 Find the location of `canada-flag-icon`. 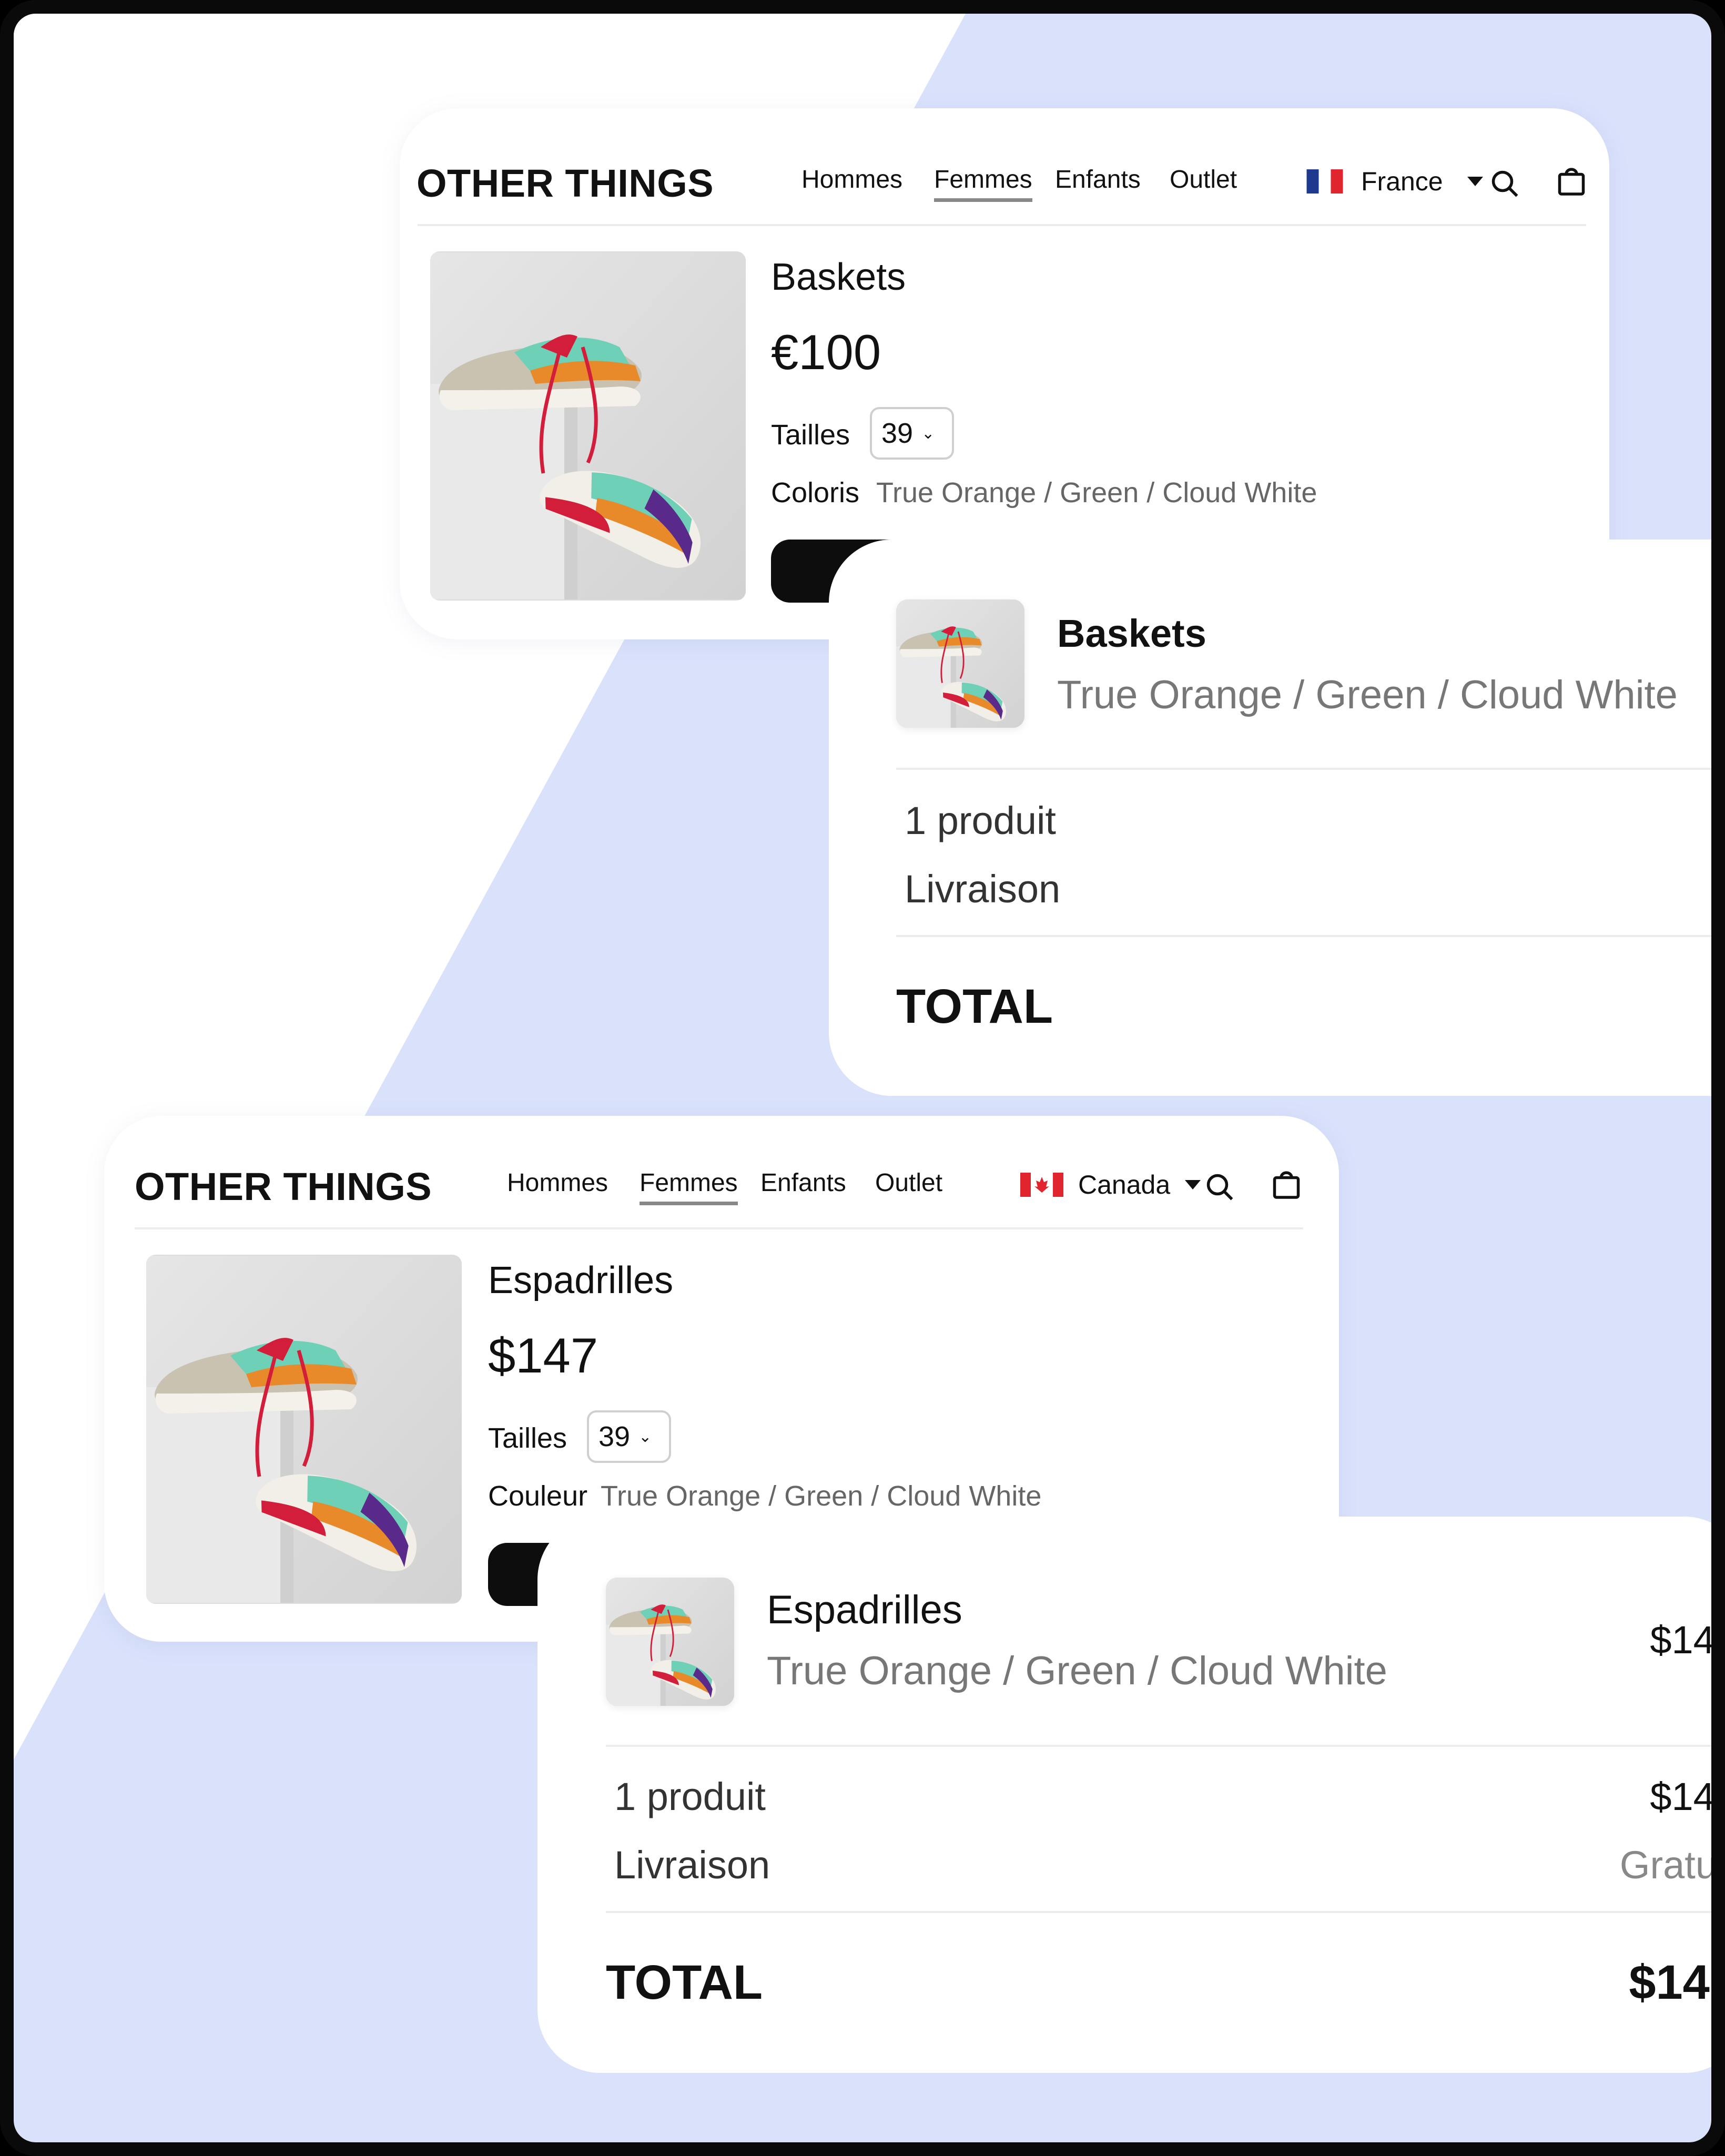

canada-flag-icon is located at coordinates (1041, 1185).